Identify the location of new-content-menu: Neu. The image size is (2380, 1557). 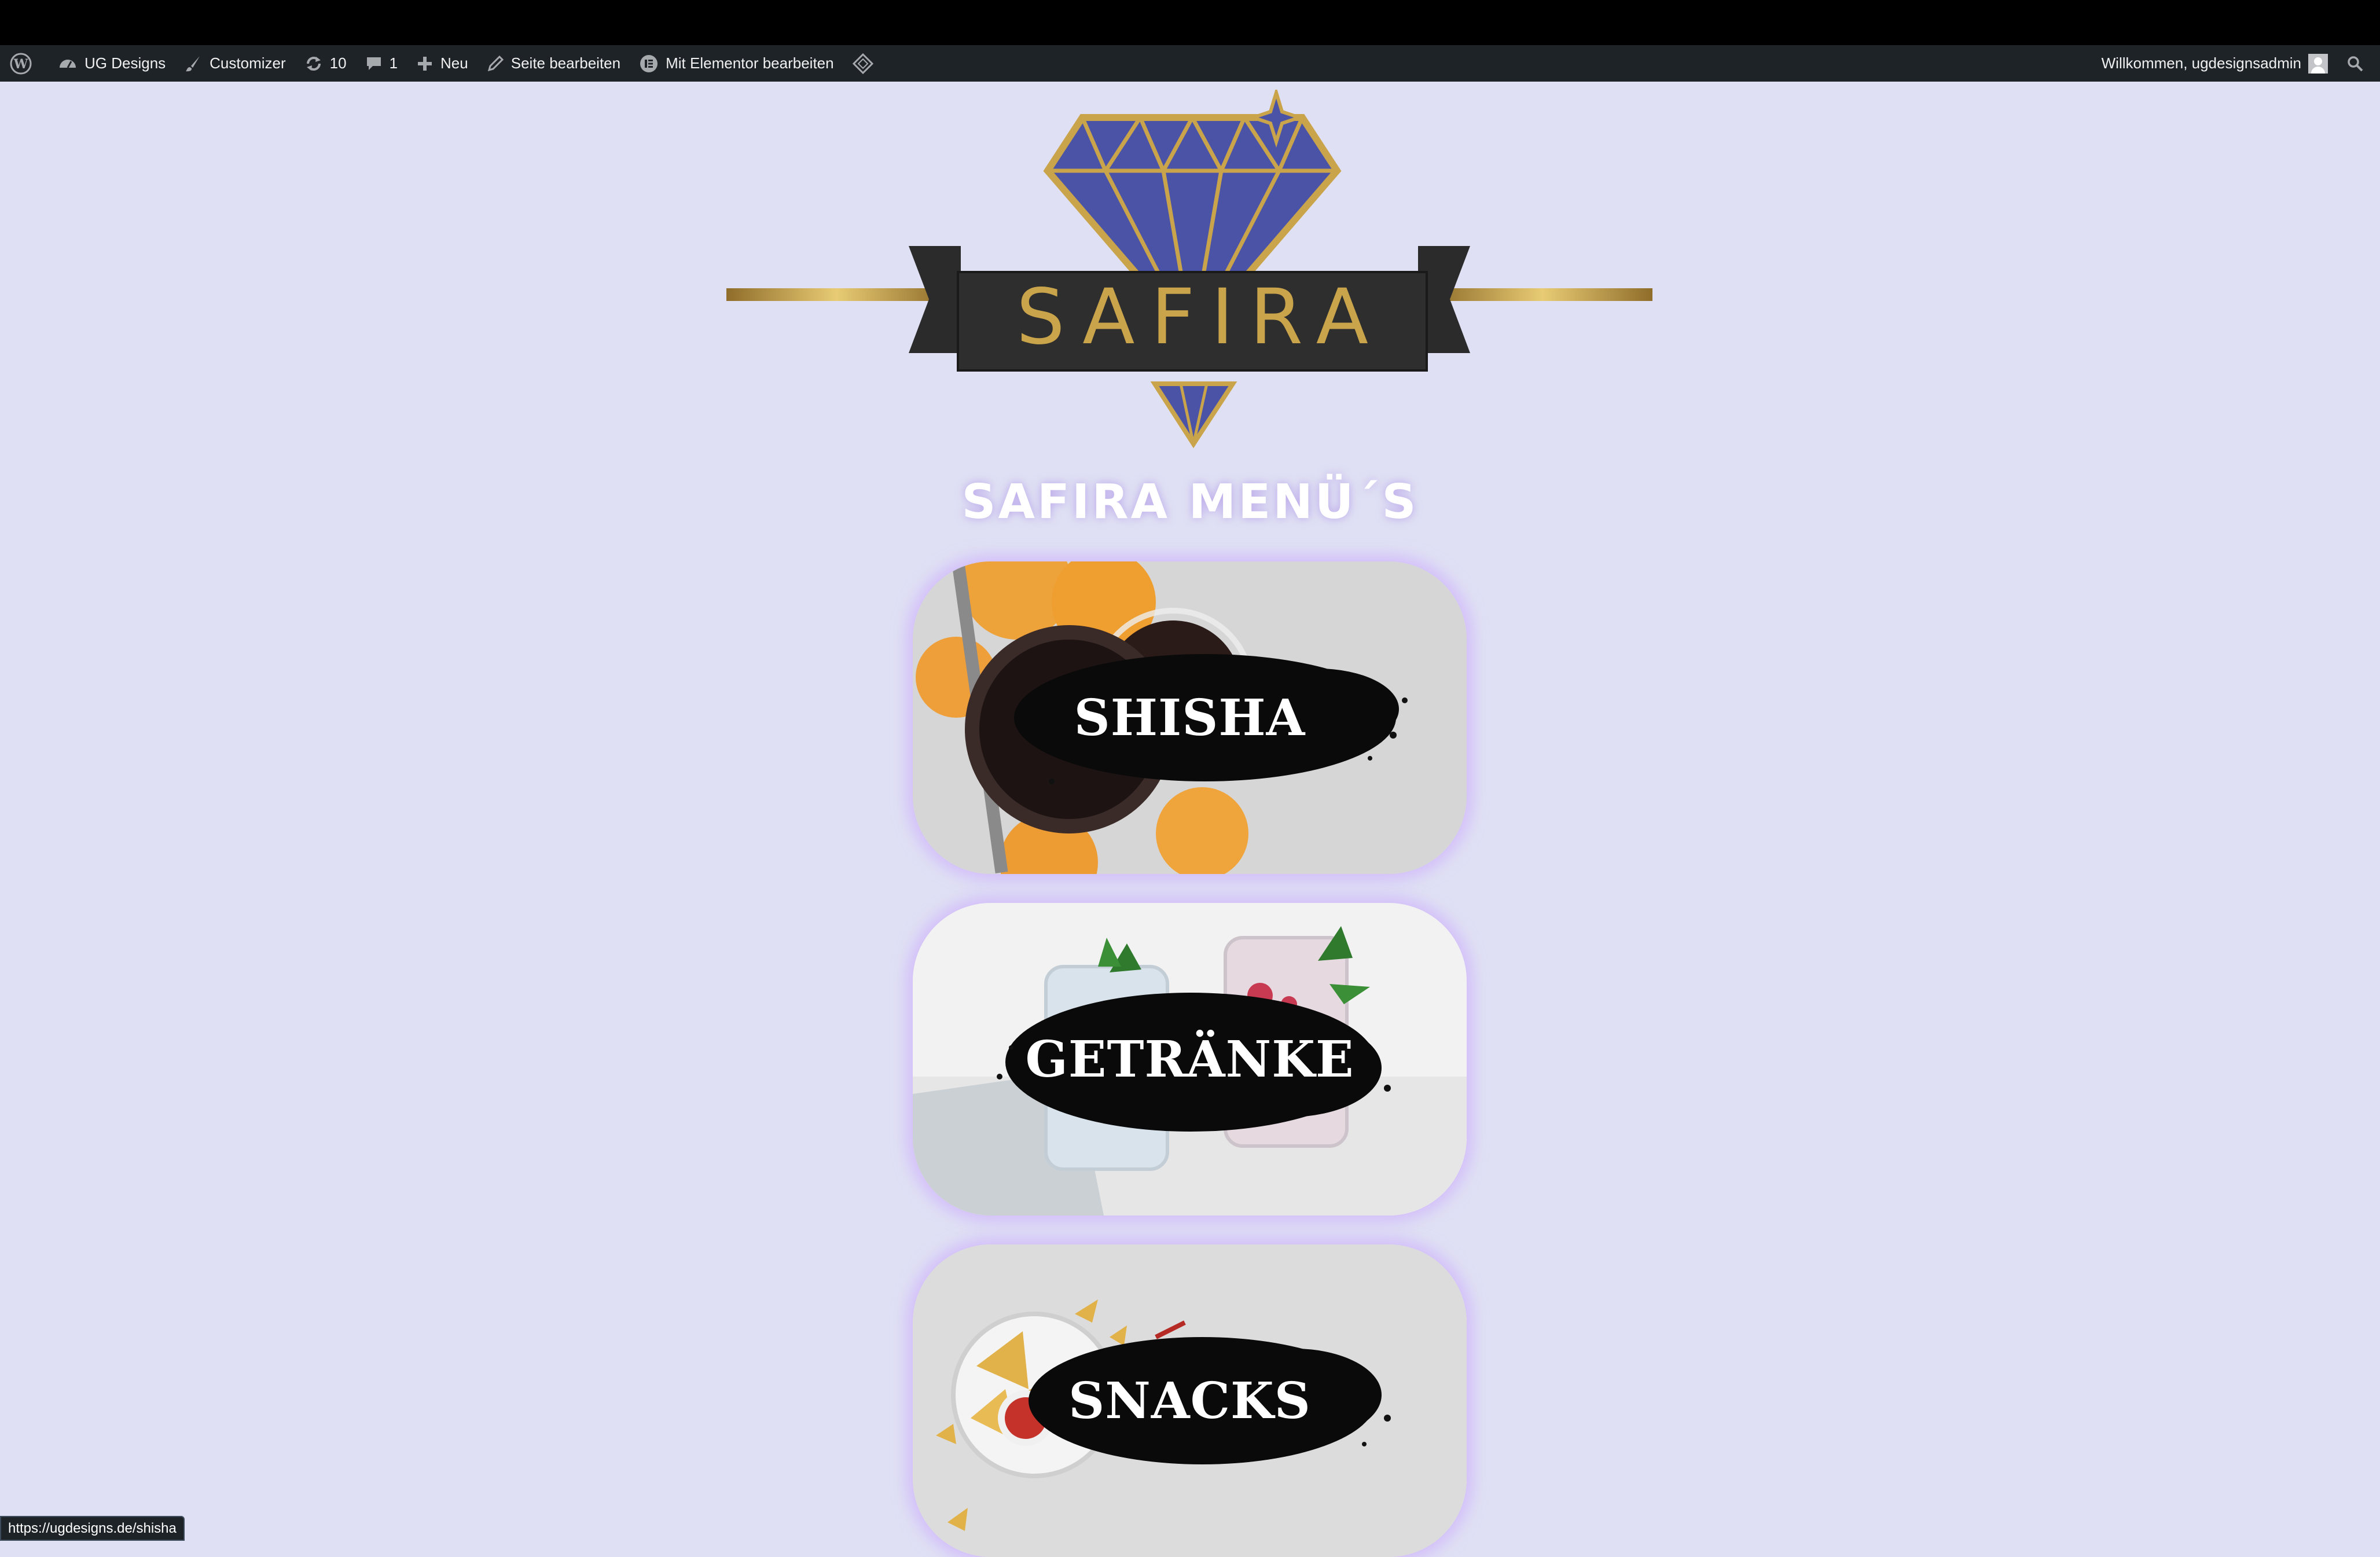
(443, 63).